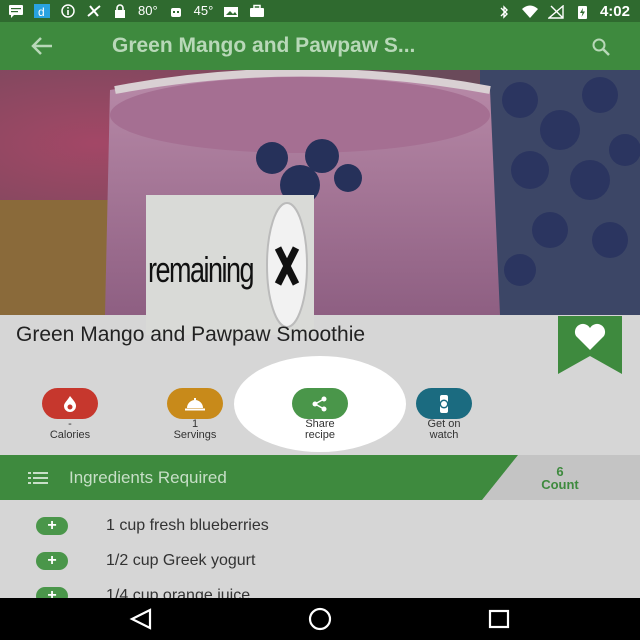  I want to click on nav-home-icon, so click(320, 619).